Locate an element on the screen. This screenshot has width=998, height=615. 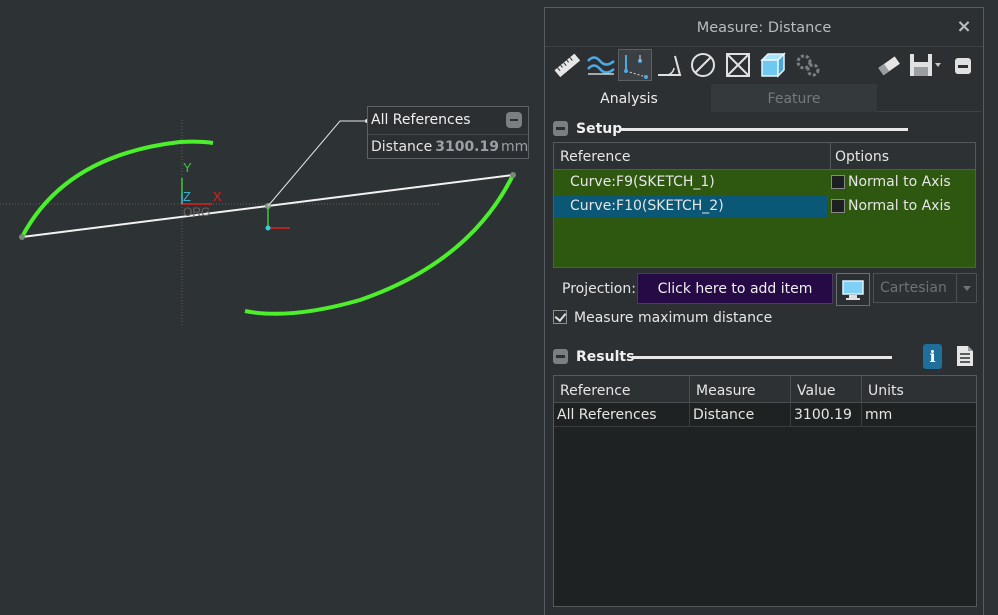
results-title: Results is located at coordinates (605, 357).